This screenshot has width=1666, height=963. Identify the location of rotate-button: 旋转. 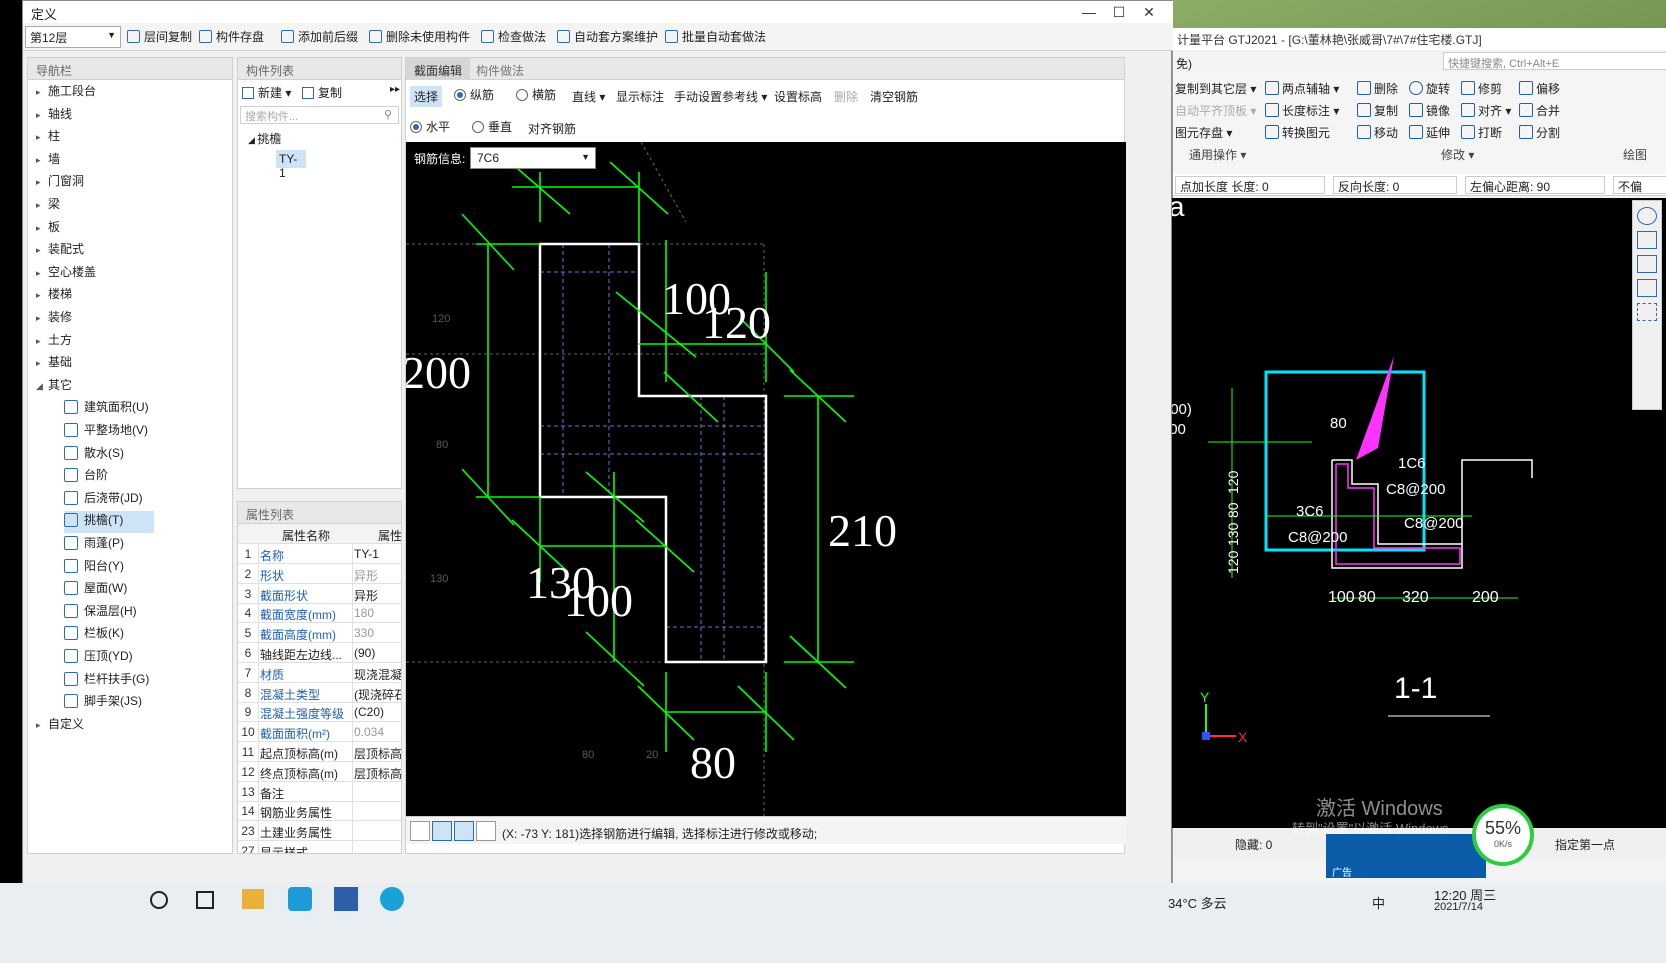
(1429, 88).